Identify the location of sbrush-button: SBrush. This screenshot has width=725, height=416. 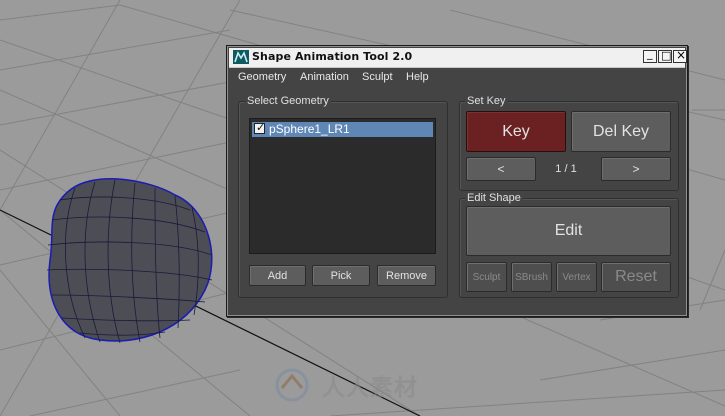
(531, 277).